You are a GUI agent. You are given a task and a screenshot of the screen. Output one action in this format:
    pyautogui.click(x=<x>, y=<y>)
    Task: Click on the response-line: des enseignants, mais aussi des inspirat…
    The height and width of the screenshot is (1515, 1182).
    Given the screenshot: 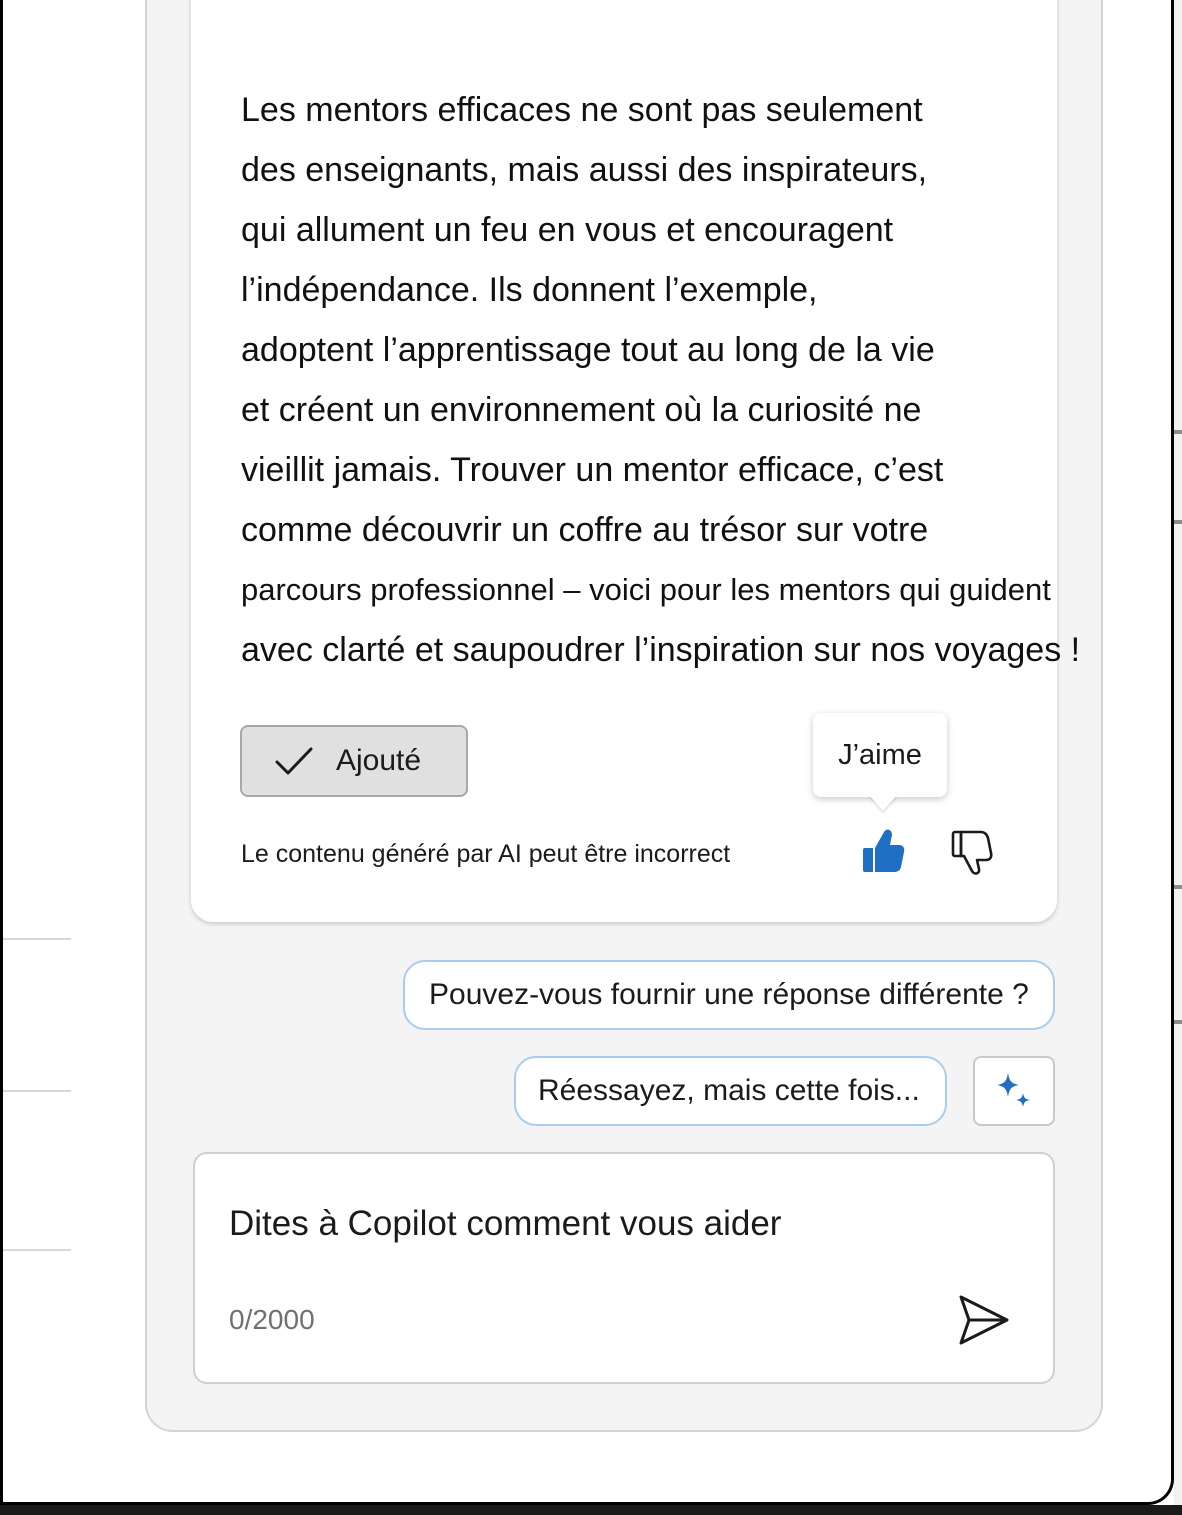 What is the action you would take?
    pyautogui.click(x=584, y=170)
    